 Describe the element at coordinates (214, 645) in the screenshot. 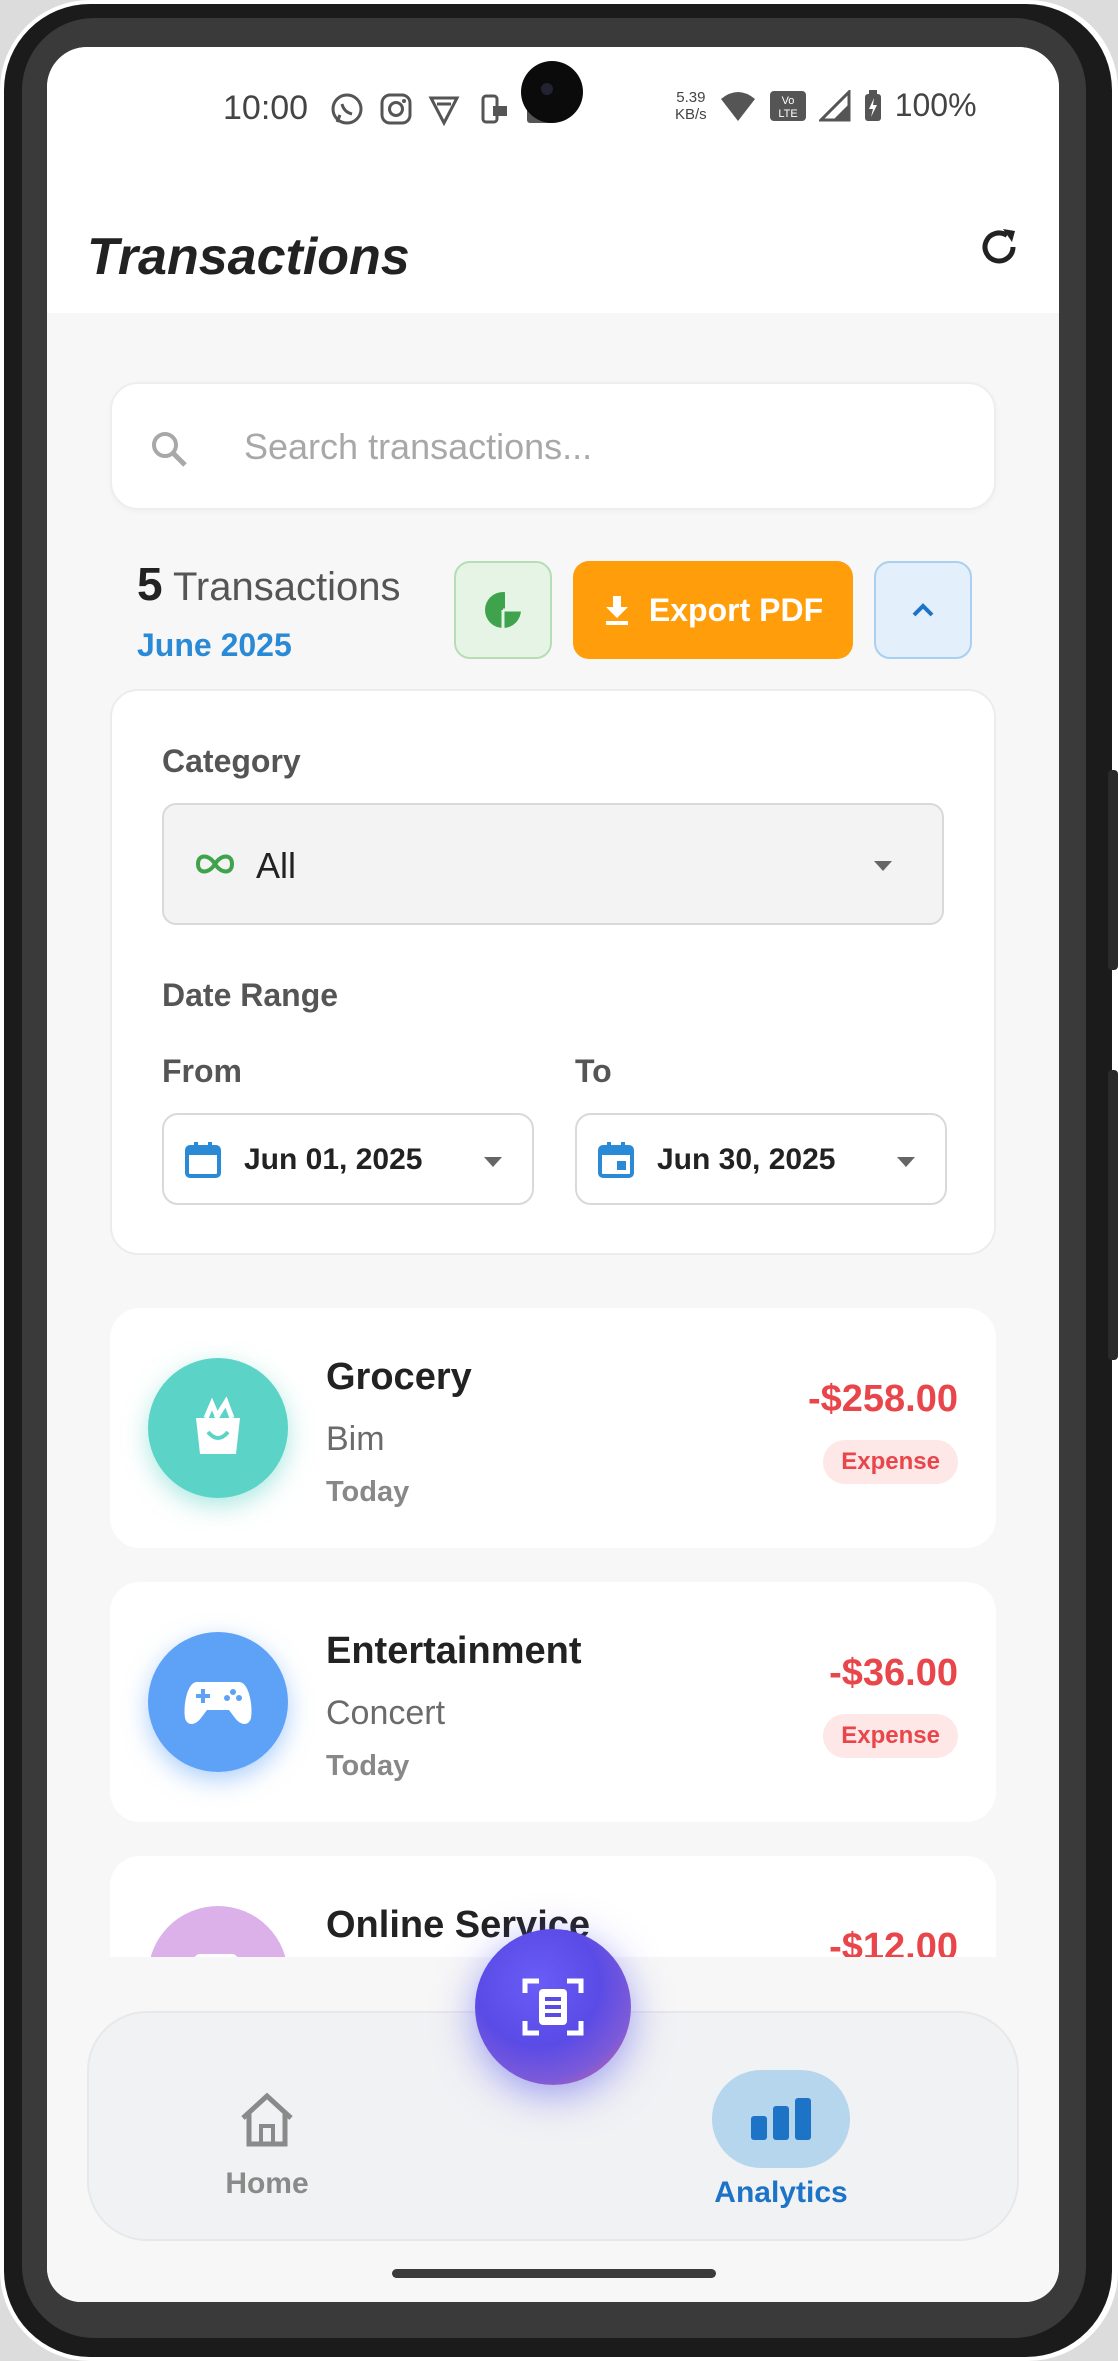

I see `period-label: June 2025` at that location.